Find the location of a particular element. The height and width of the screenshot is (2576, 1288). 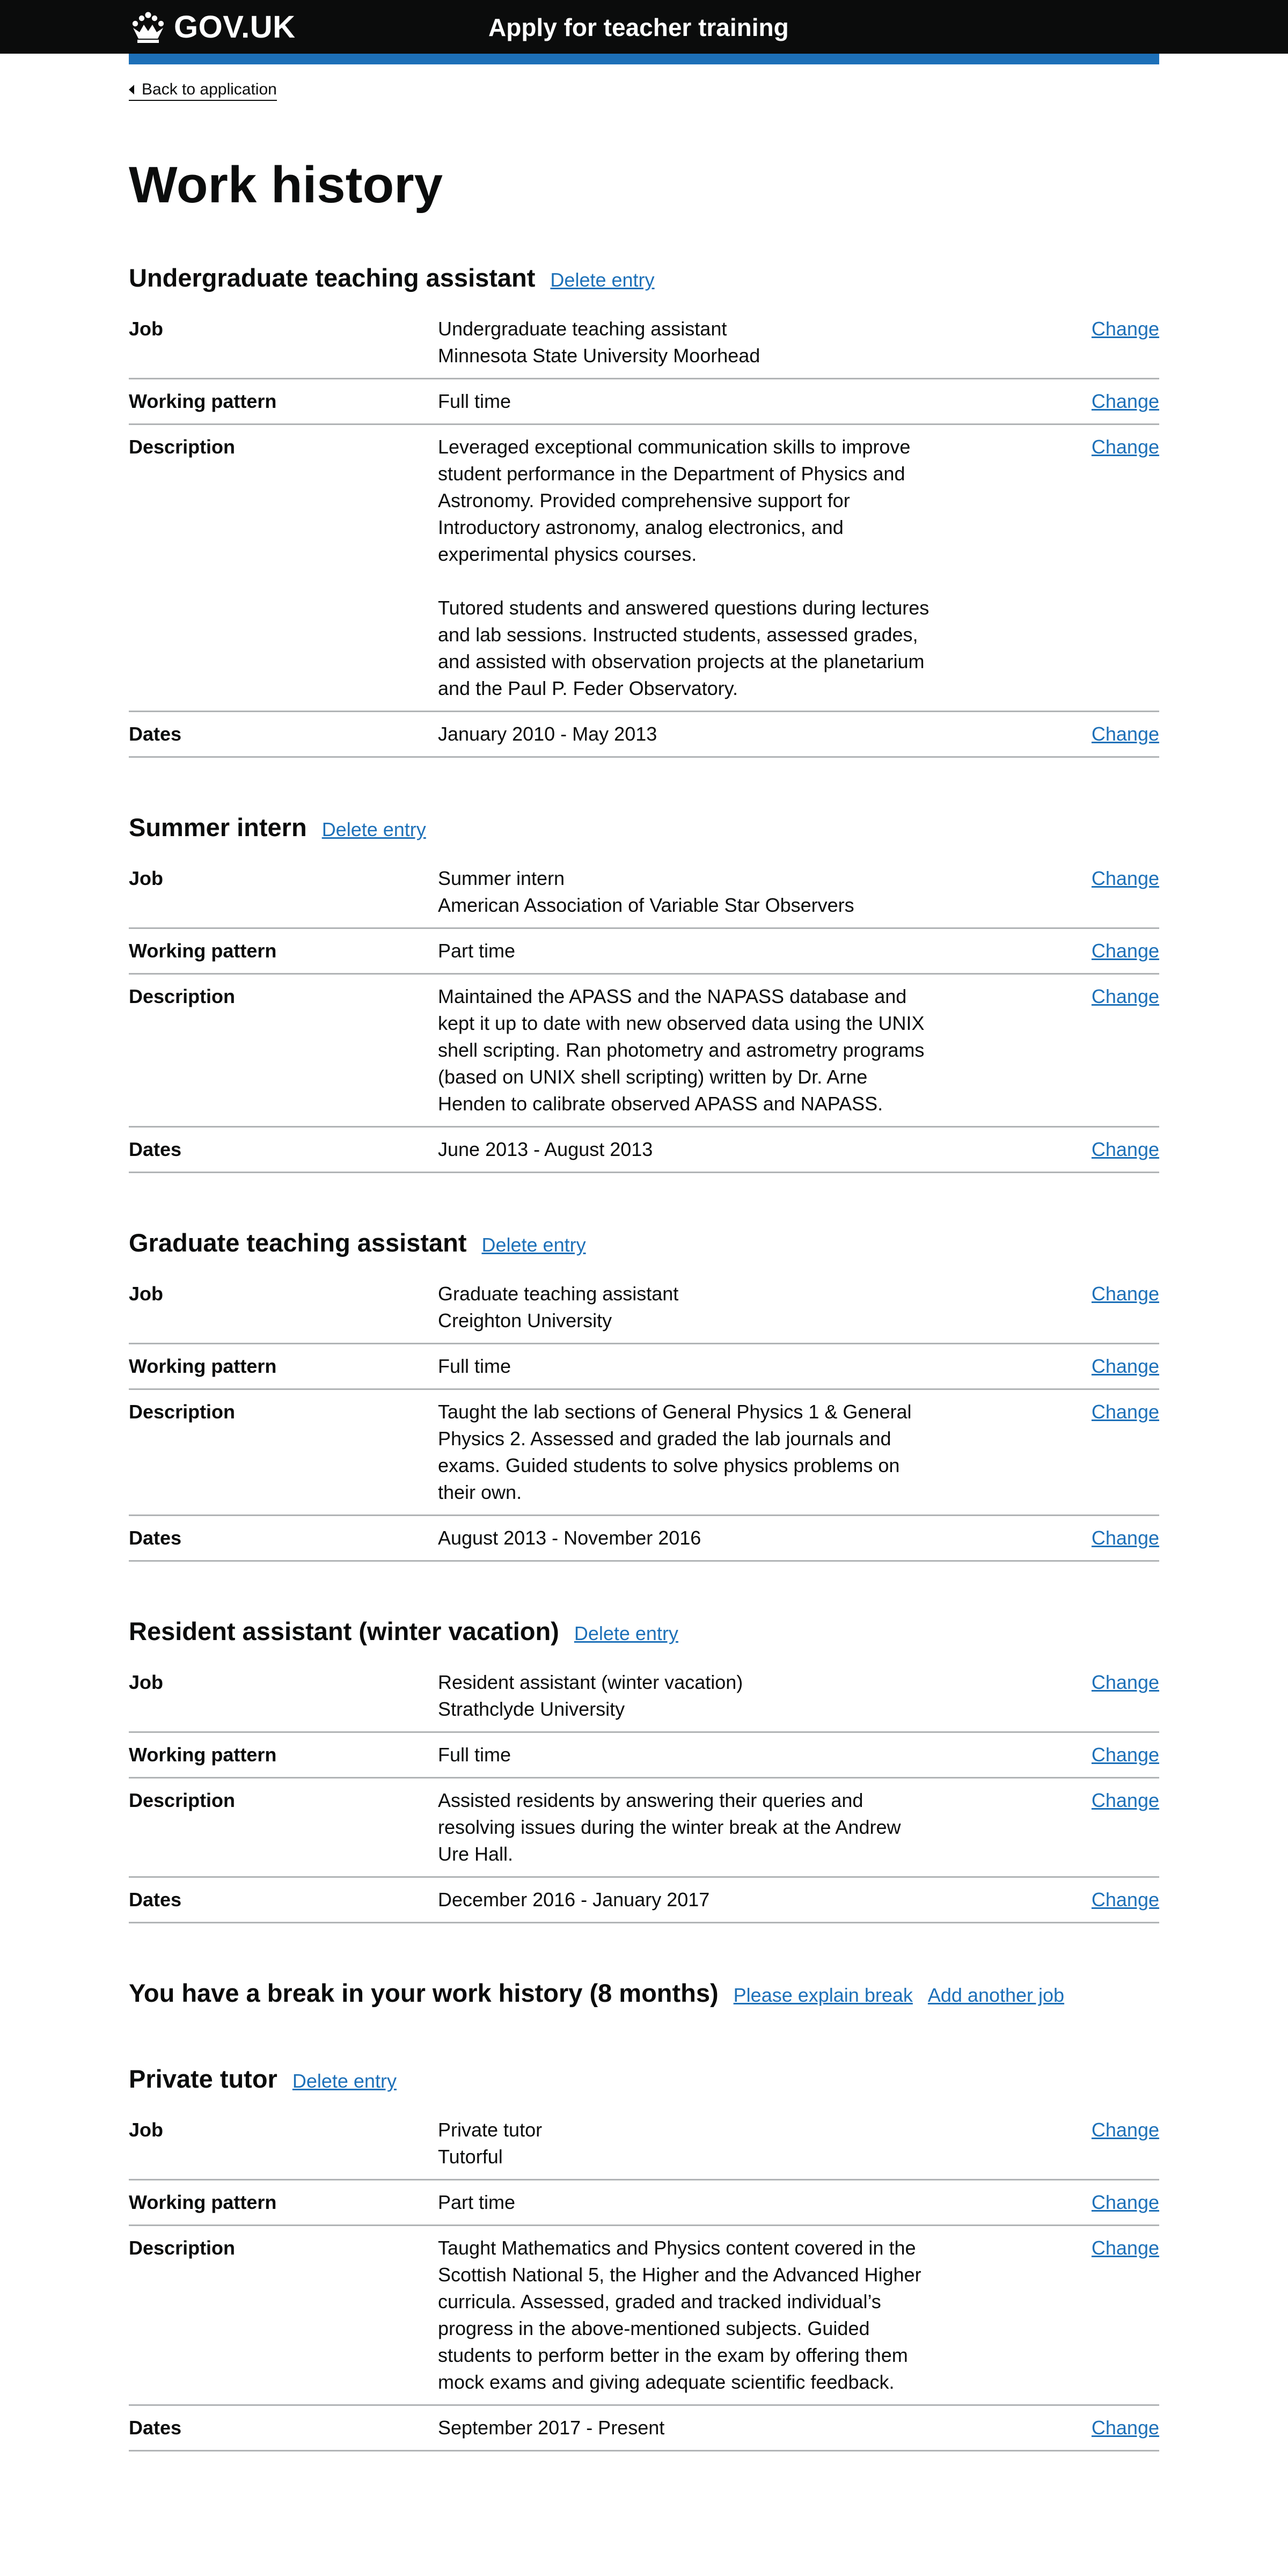

summary-row-dates: Dates September 2017 - Present Change is located at coordinates (644, 2428).